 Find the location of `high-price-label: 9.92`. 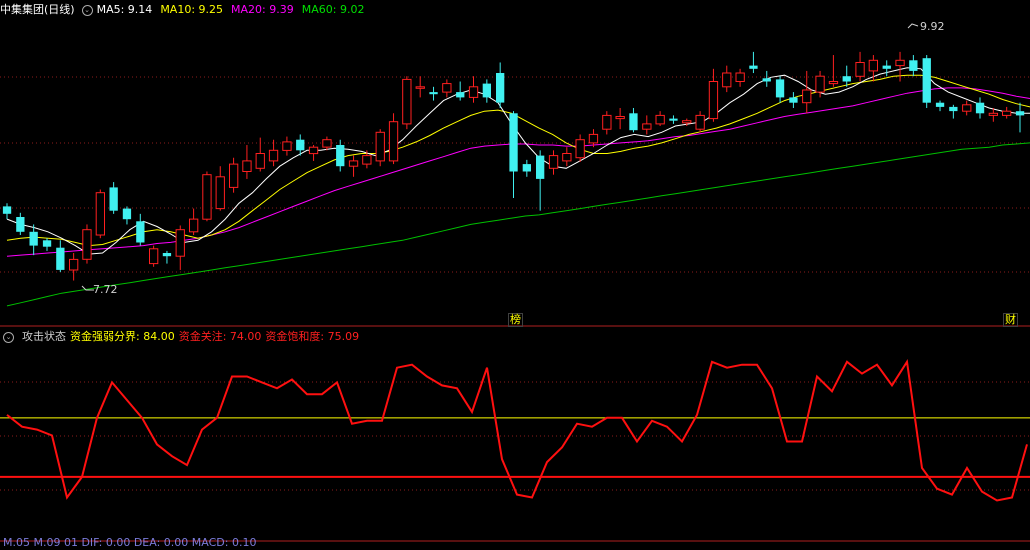

high-price-label: 9.92 is located at coordinates (932, 26).